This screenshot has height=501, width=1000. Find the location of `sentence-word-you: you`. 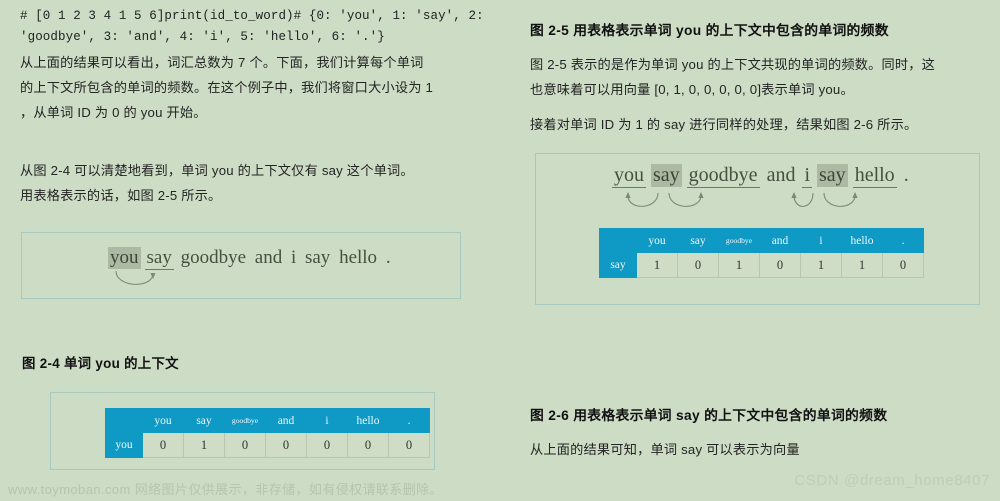

sentence-word-you: you is located at coordinates (124, 258).